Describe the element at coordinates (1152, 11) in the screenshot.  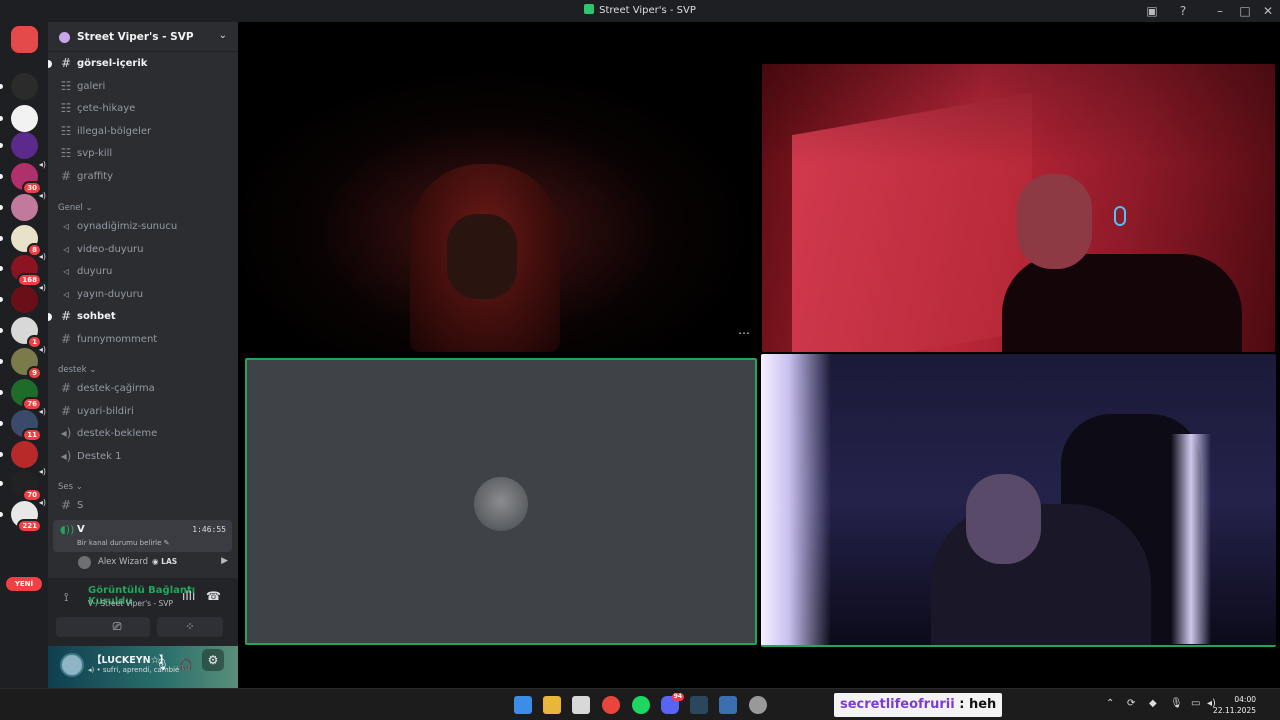
I see `screen-share-icon: ▣` at that location.